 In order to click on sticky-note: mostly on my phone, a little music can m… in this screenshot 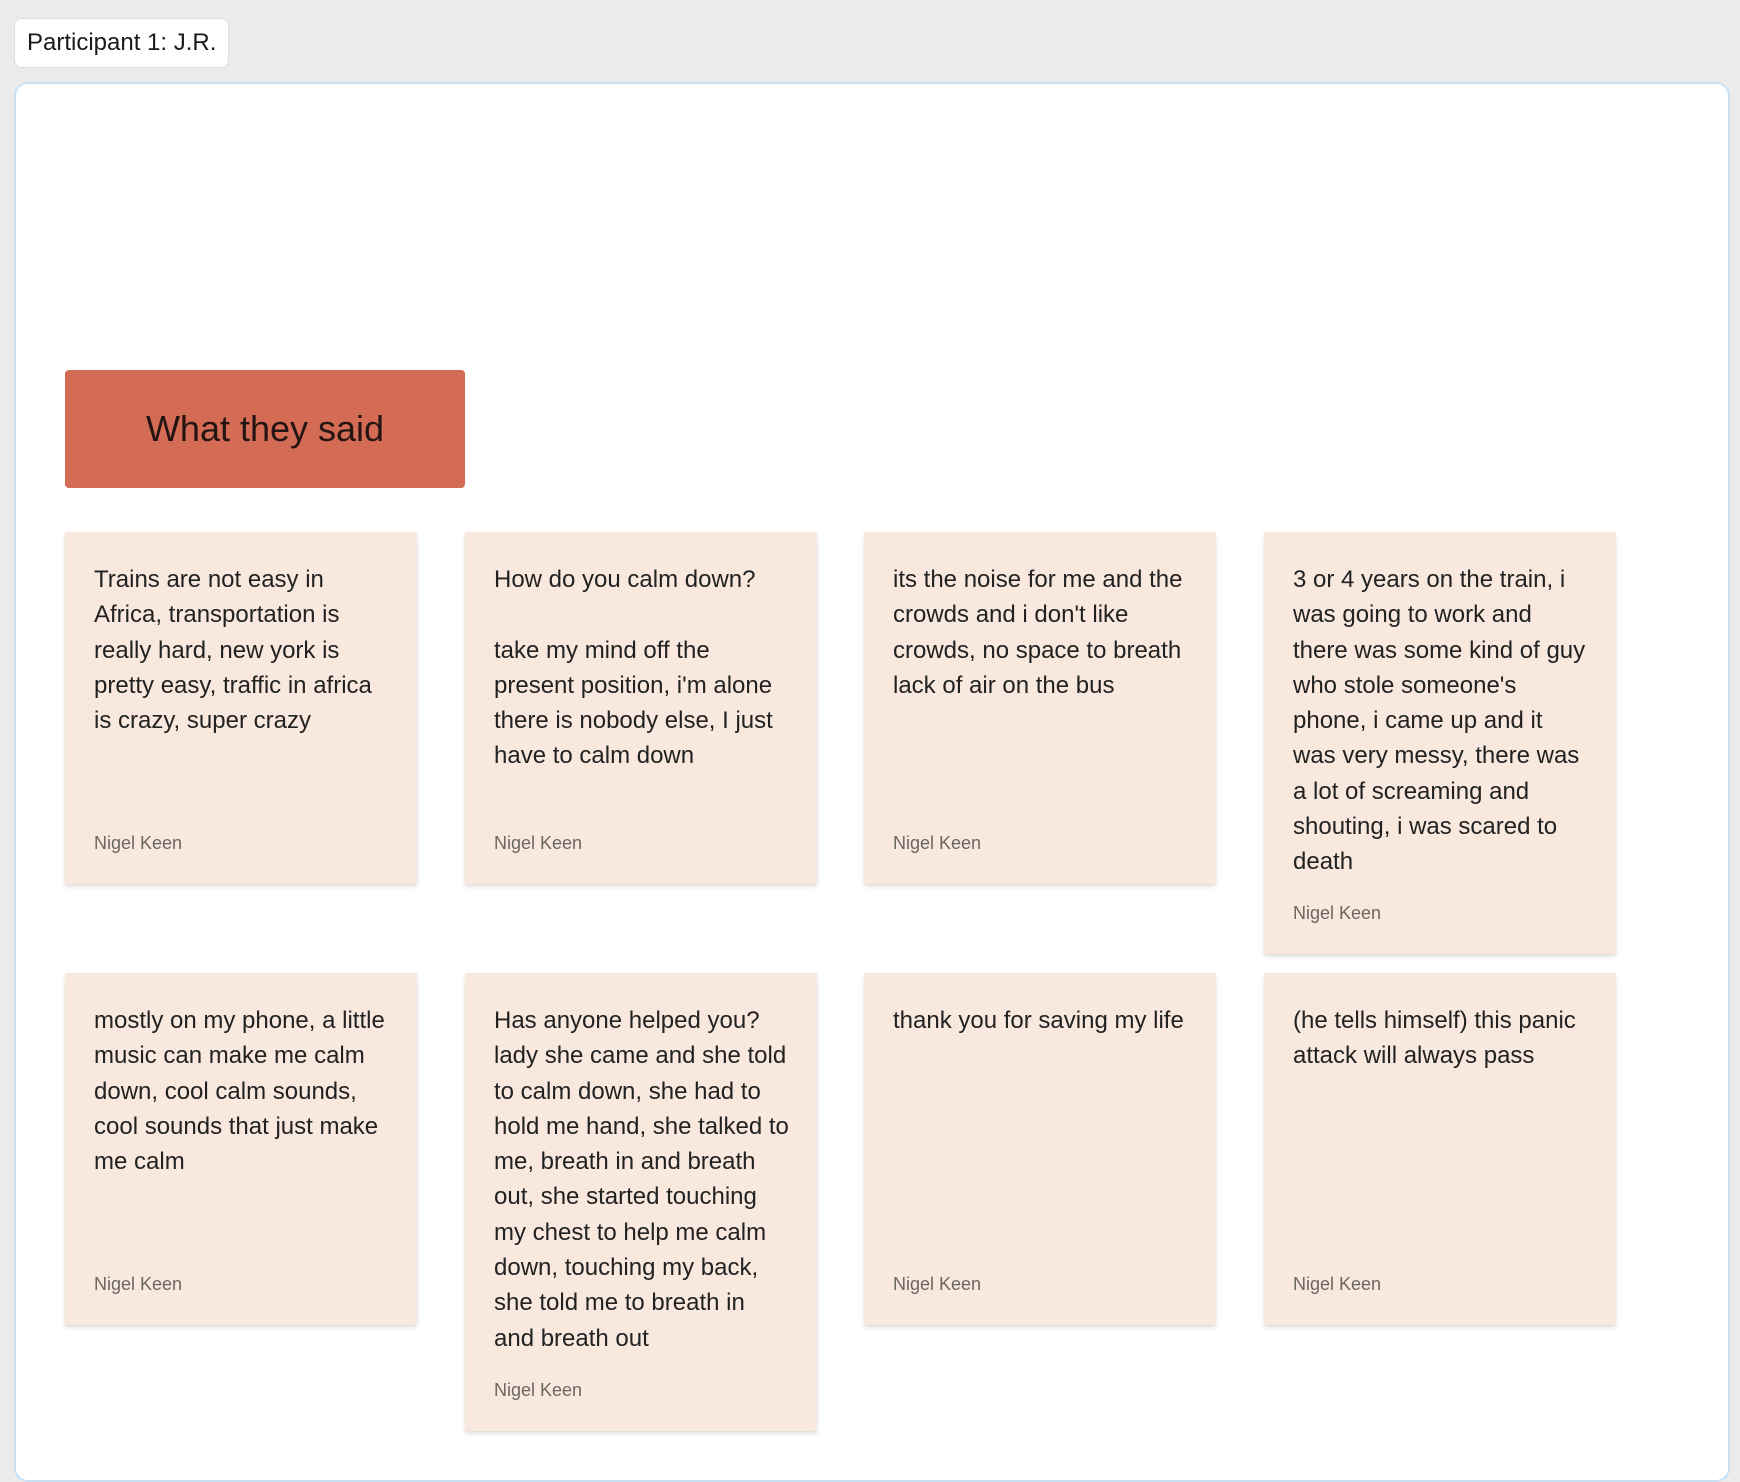, I will do `click(241, 1149)`.